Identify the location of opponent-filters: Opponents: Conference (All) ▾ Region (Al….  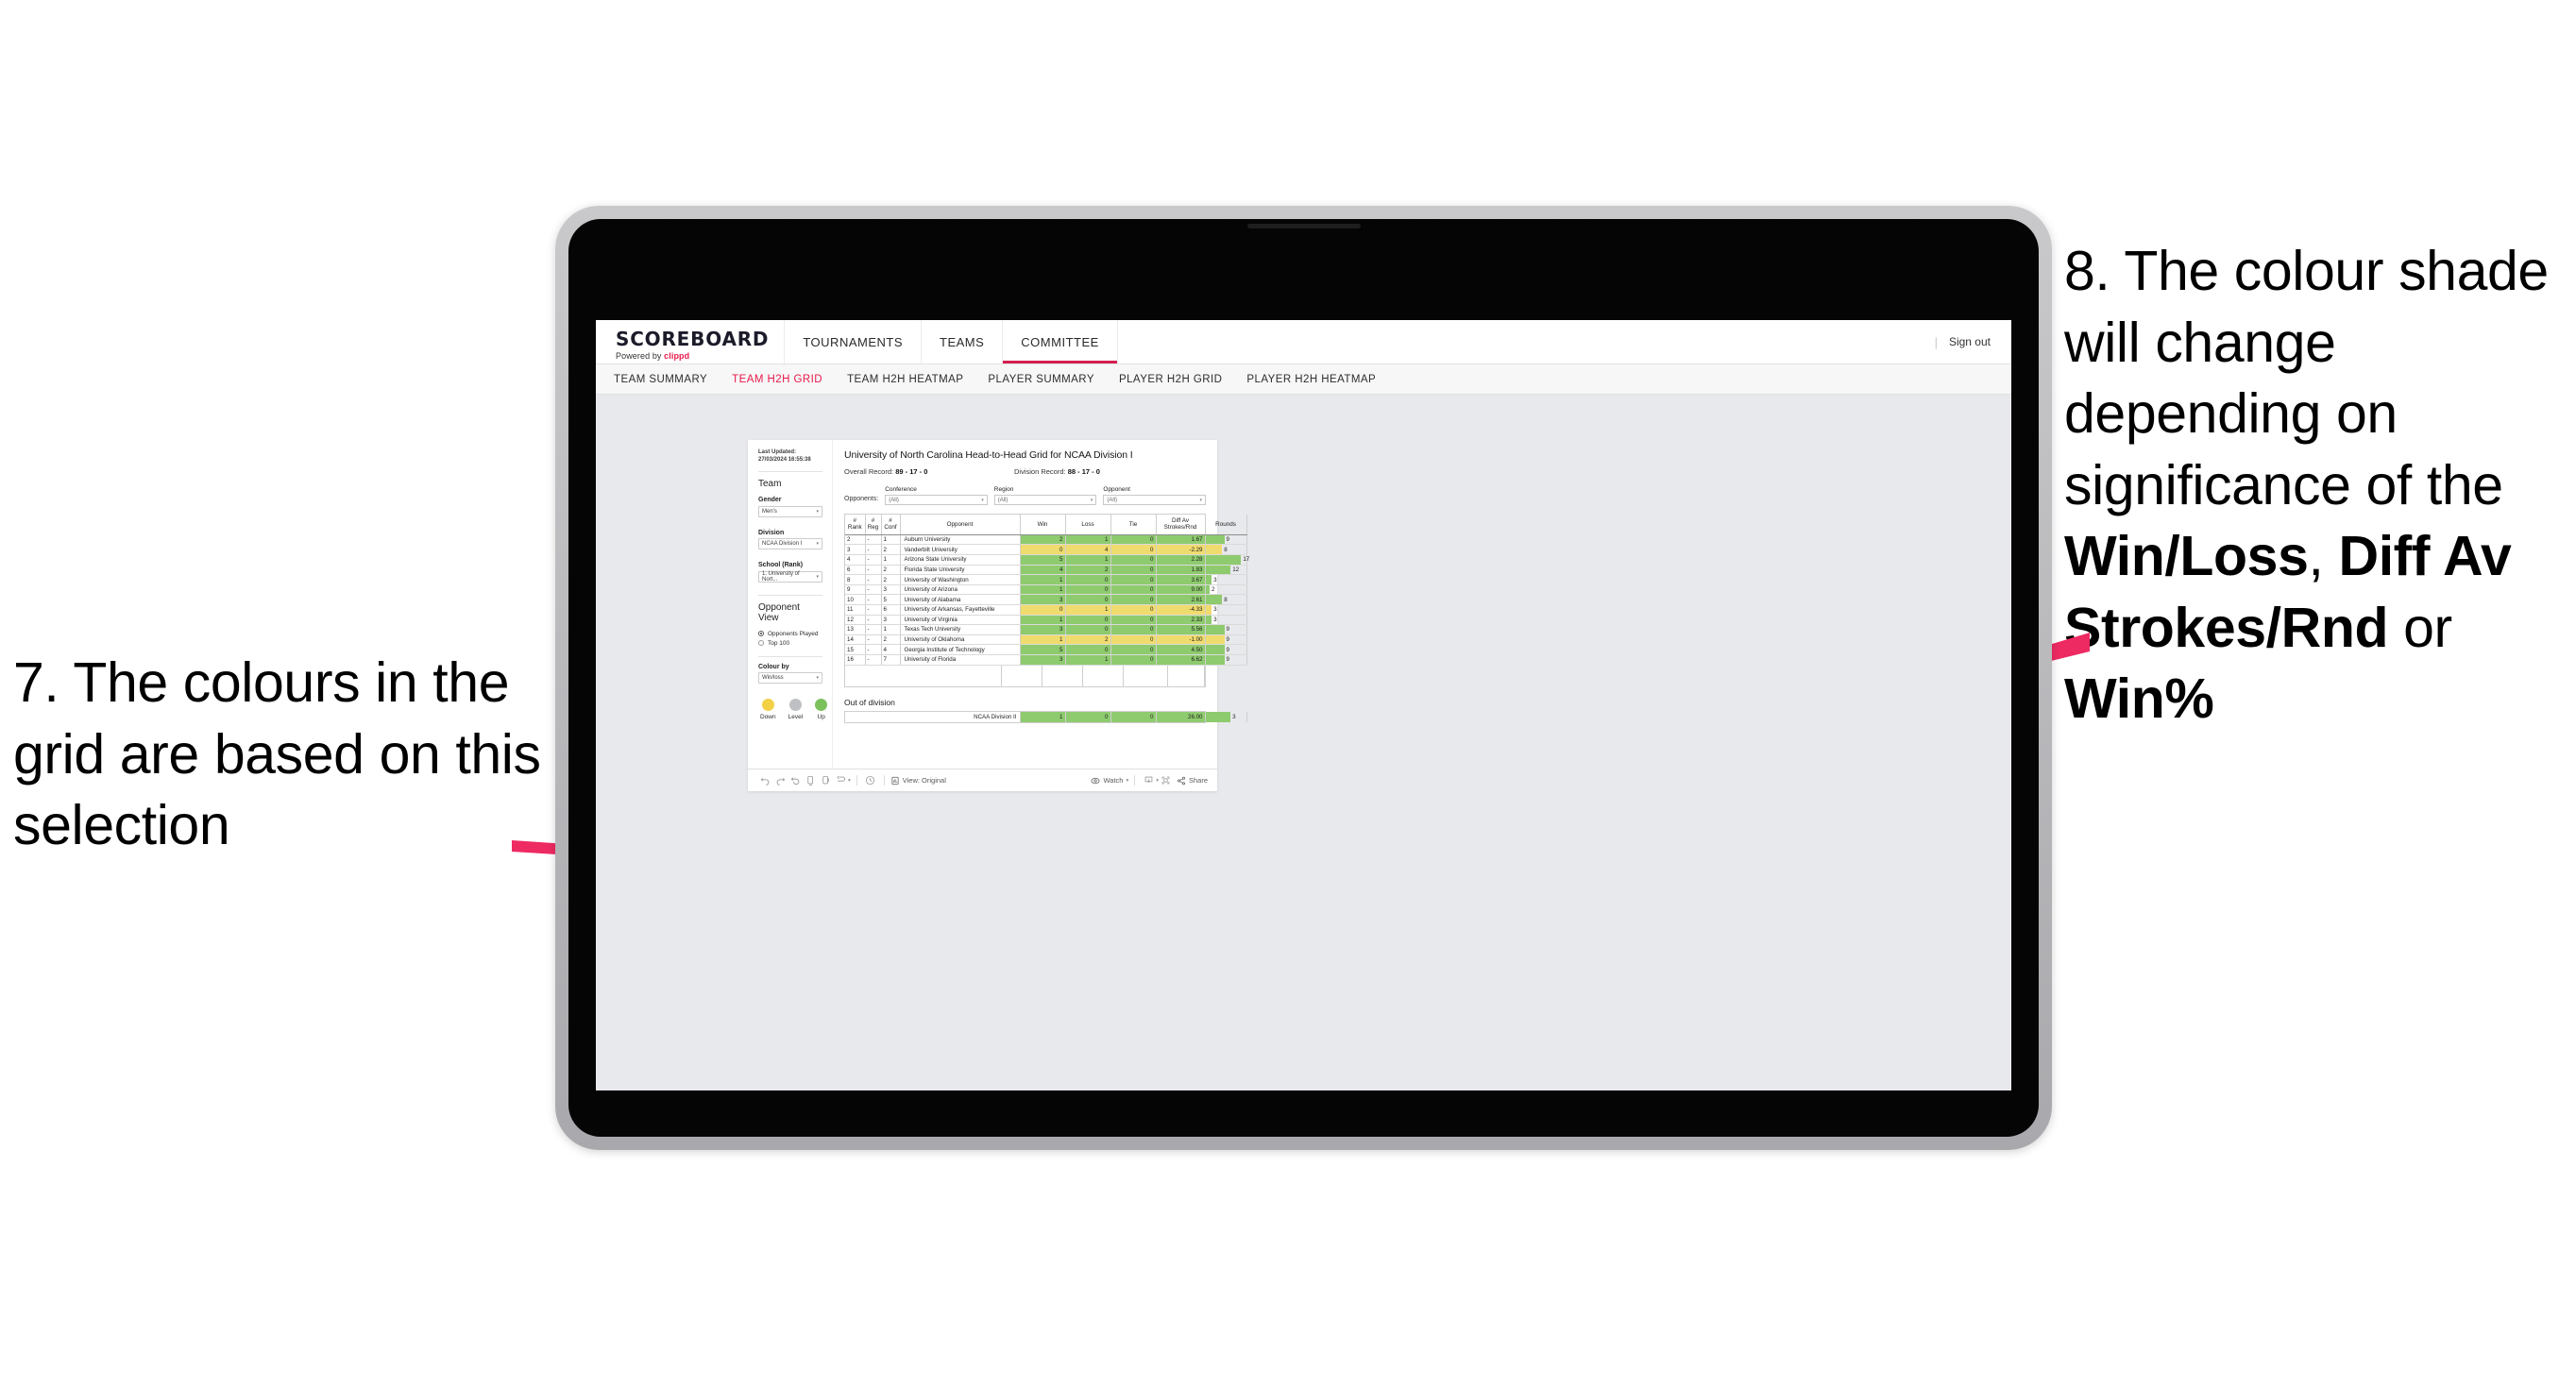
(1025, 495).